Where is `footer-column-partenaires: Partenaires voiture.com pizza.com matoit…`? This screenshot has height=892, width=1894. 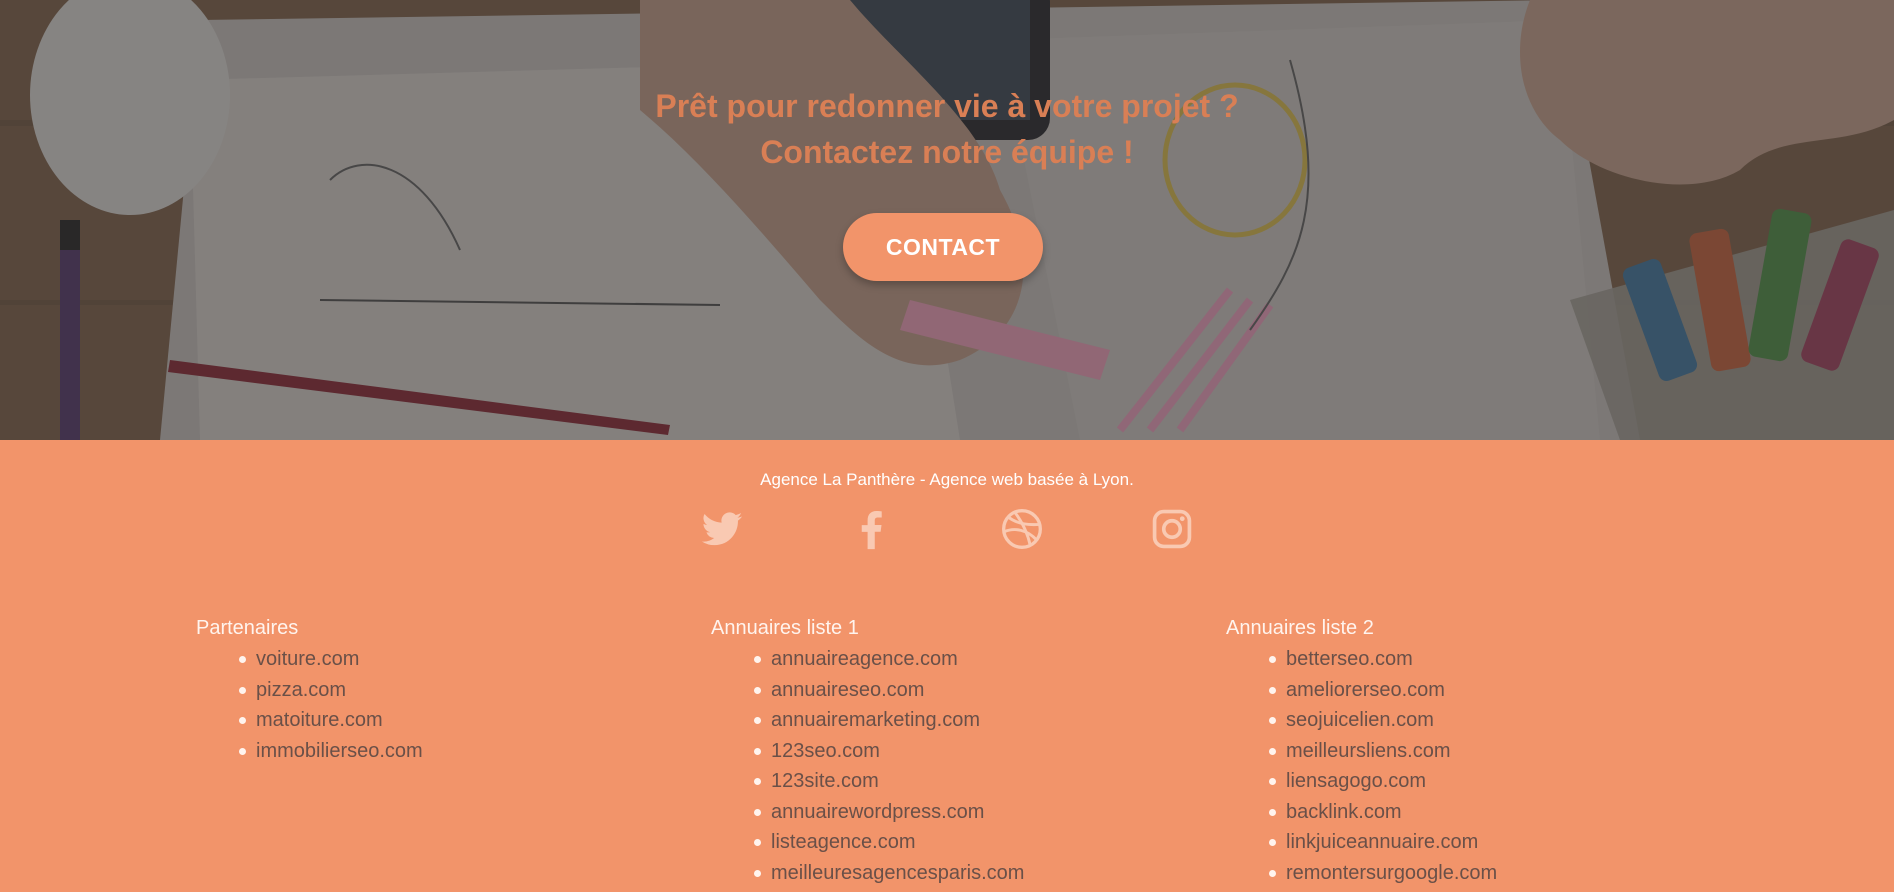
footer-column-partenaires: Partenaires voiture.com pizza.com matoit… is located at coordinates (436, 691).